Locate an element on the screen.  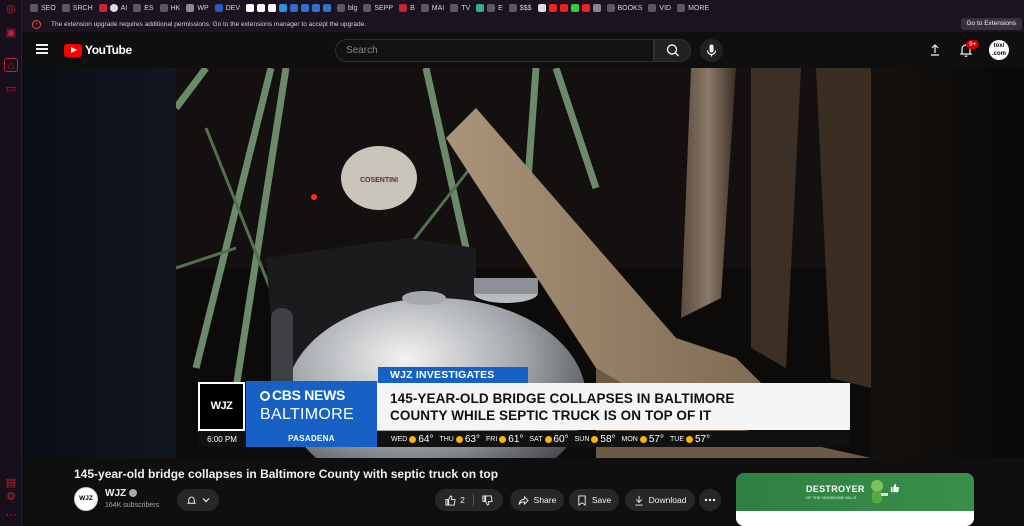
forecast-day: FRI 61° is located at coordinates (504, 439).